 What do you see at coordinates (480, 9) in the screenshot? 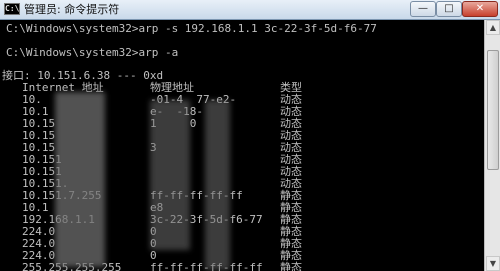
I see `close-button: ✕` at bounding box center [480, 9].